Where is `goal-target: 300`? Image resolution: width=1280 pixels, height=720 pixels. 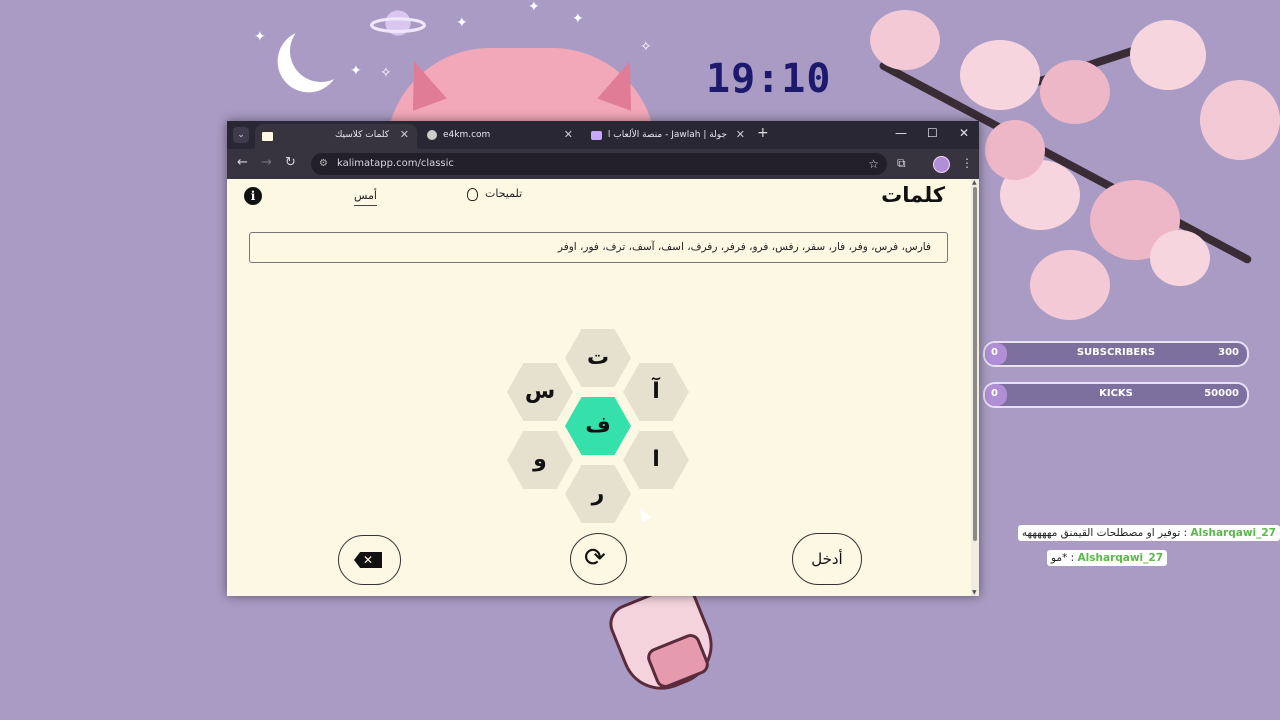 goal-target: 300 is located at coordinates (1228, 352).